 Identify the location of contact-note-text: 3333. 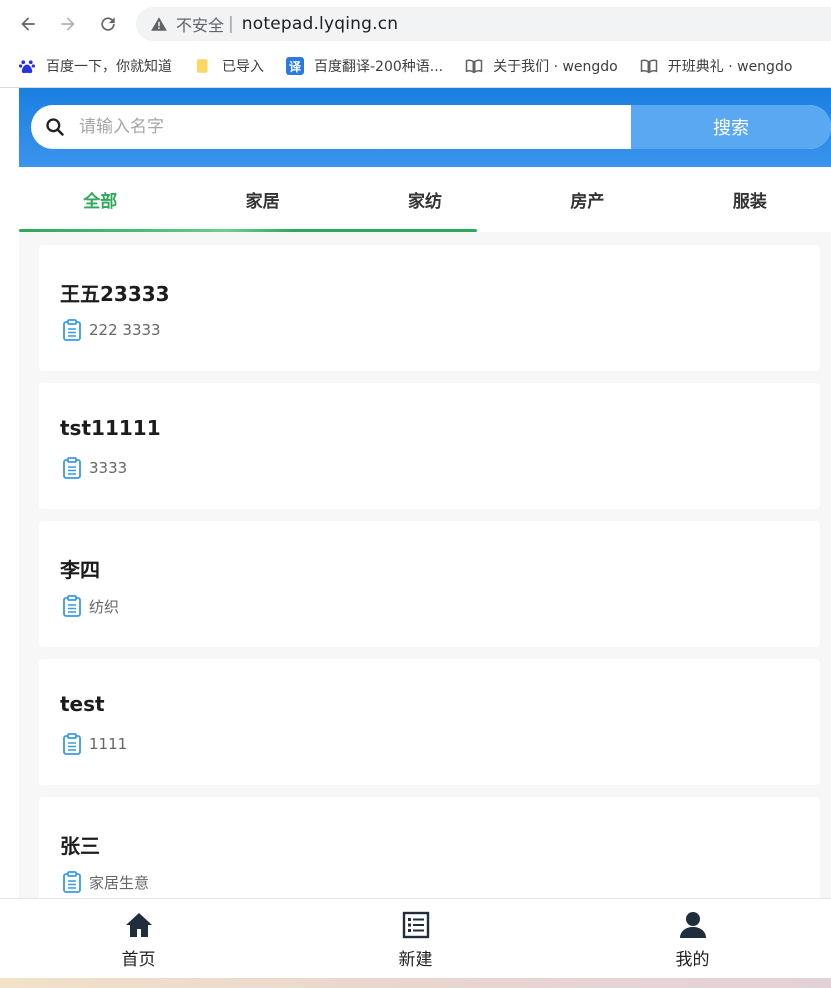
(108, 468).